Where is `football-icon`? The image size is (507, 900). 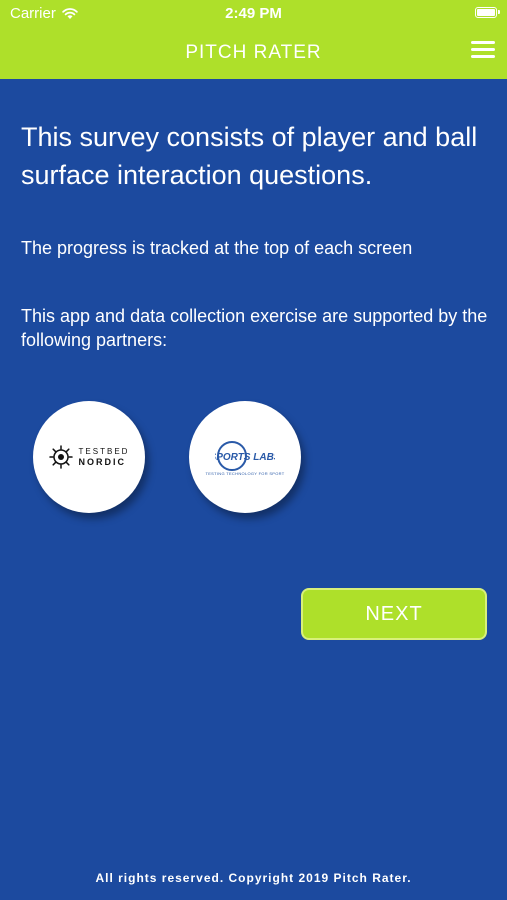
football-icon is located at coordinates (60, 457).